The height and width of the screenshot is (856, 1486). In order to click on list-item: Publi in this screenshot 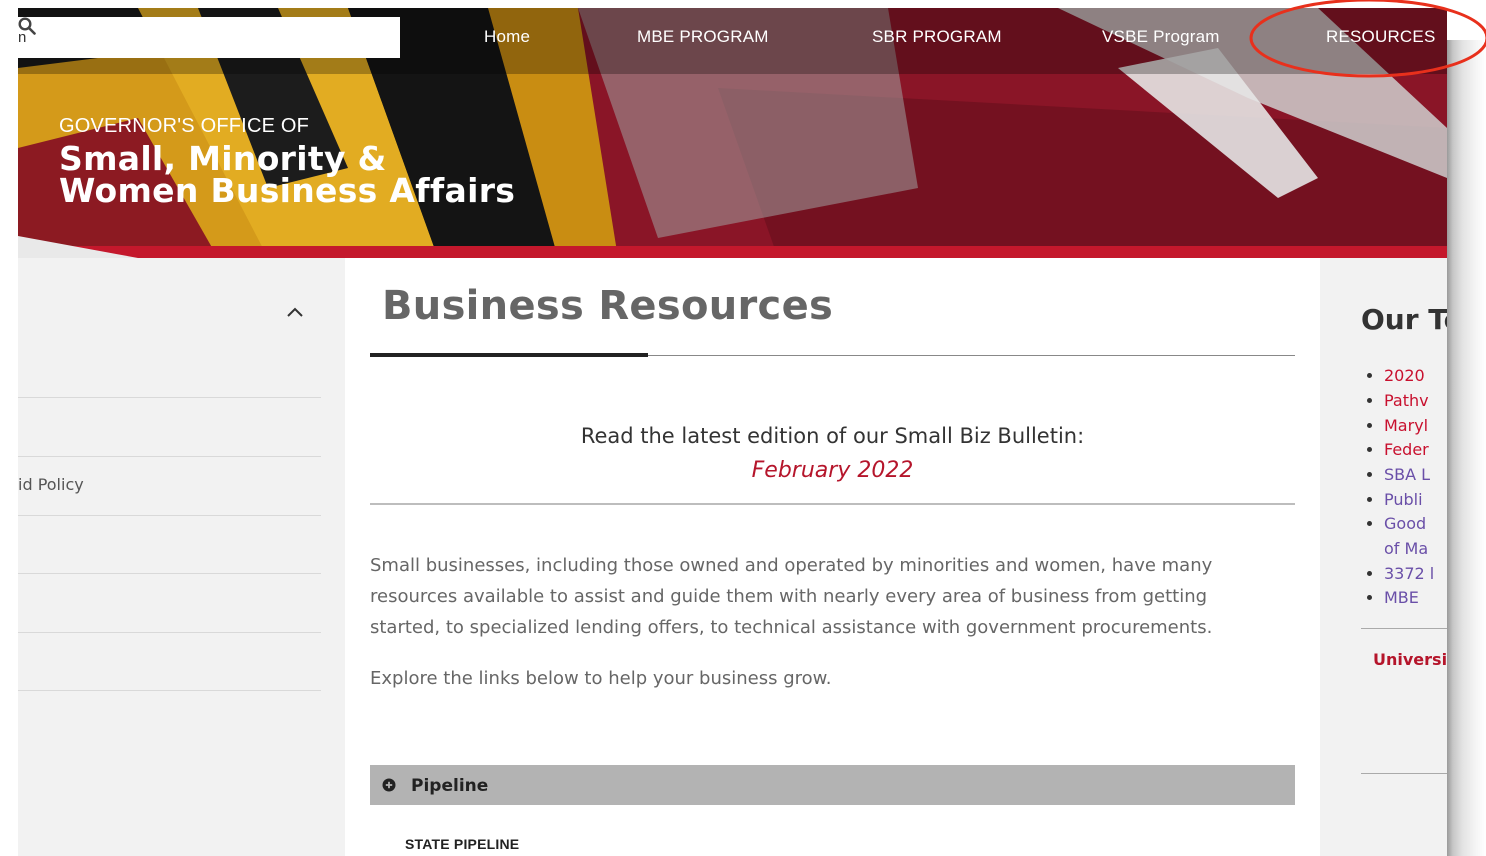, I will do `click(1395, 499)`.